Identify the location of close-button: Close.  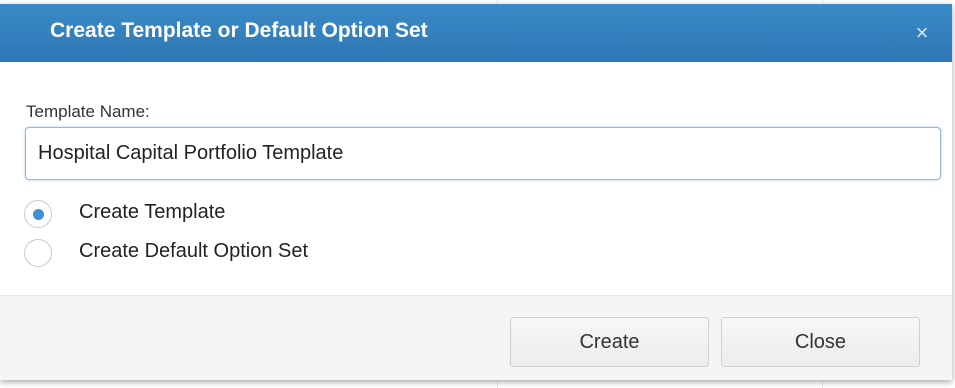
(820, 342).